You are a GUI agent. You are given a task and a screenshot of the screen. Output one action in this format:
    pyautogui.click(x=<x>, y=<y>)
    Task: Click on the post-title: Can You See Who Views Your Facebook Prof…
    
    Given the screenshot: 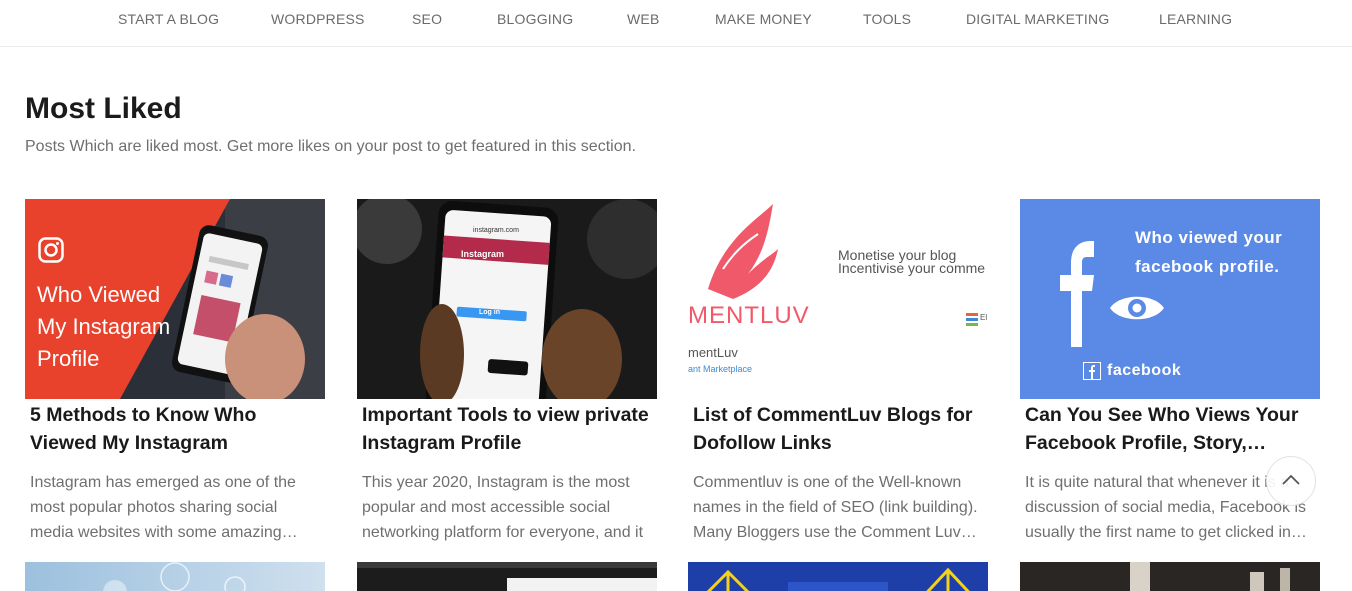 What is the action you would take?
    pyautogui.click(x=1170, y=429)
    